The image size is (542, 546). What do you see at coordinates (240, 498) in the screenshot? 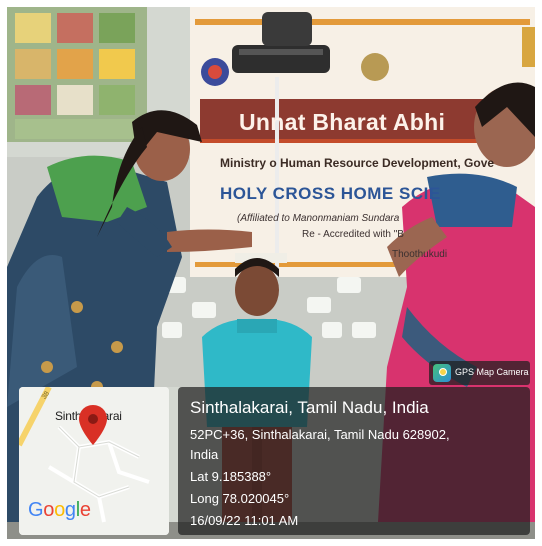
I see `gps-longitude: Long 78.020045°` at bounding box center [240, 498].